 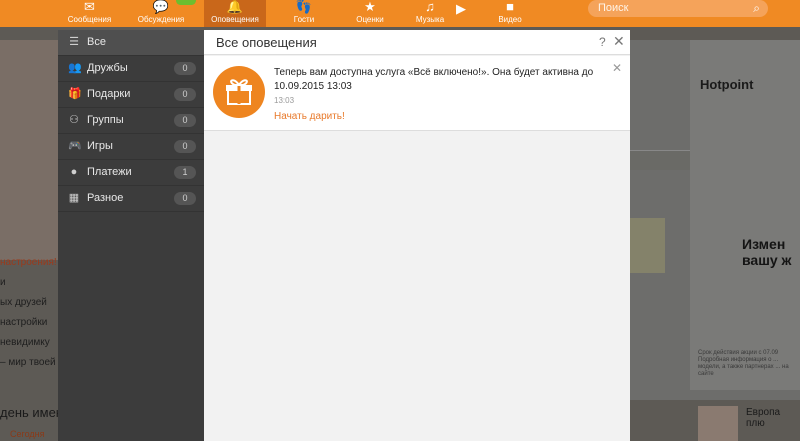 I want to click on notification-time: 13:03, so click(x=284, y=100).